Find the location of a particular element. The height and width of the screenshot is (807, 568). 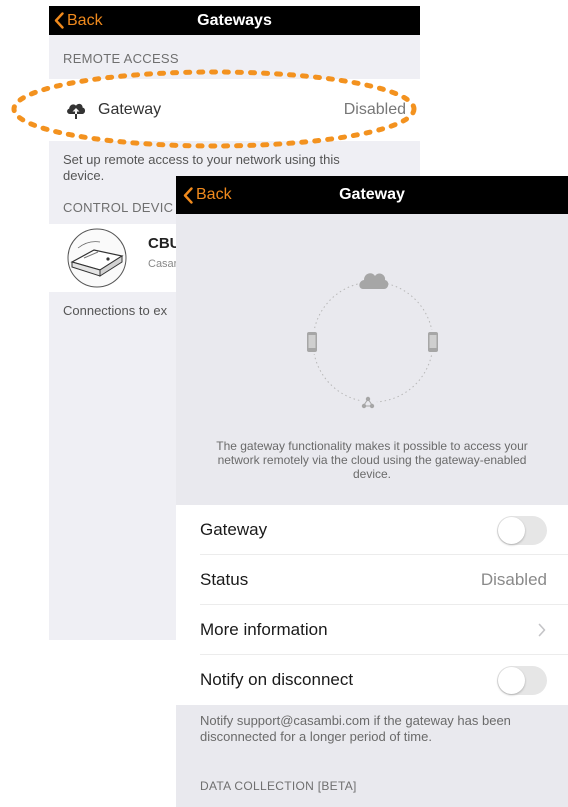

gateways-navbar: Back Gateways is located at coordinates (234, 20).